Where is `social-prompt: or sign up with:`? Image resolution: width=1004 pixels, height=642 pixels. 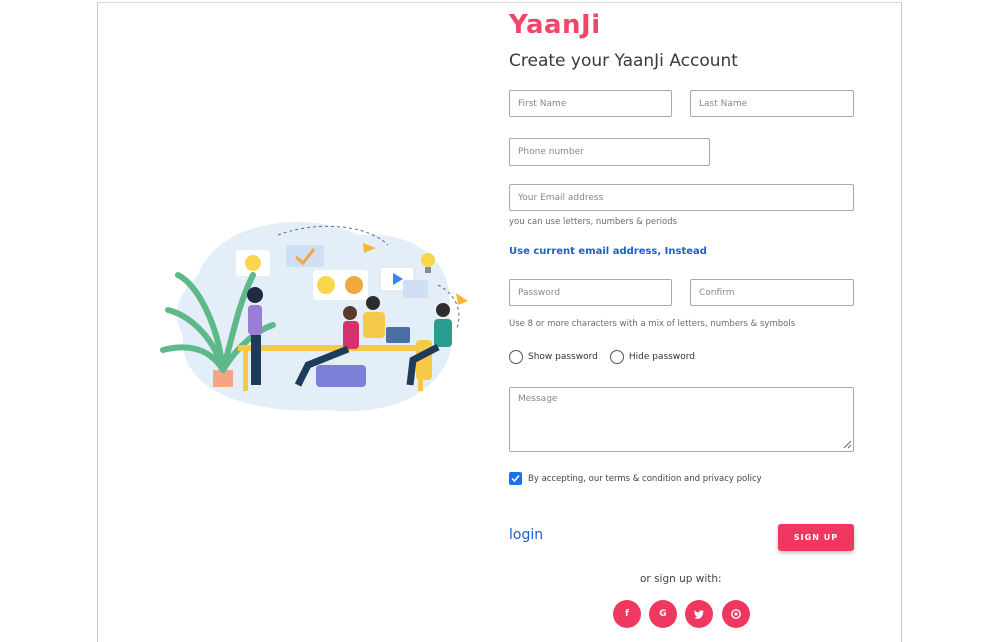 social-prompt: or sign up with: is located at coordinates (681, 579).